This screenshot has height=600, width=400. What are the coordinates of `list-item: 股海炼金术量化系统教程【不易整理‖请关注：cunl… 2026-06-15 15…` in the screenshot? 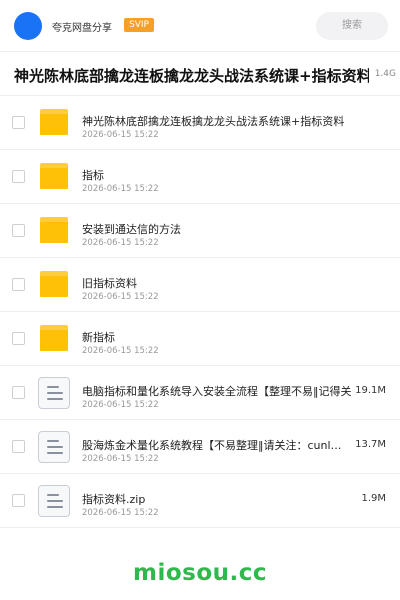 It's located at (200, 447).